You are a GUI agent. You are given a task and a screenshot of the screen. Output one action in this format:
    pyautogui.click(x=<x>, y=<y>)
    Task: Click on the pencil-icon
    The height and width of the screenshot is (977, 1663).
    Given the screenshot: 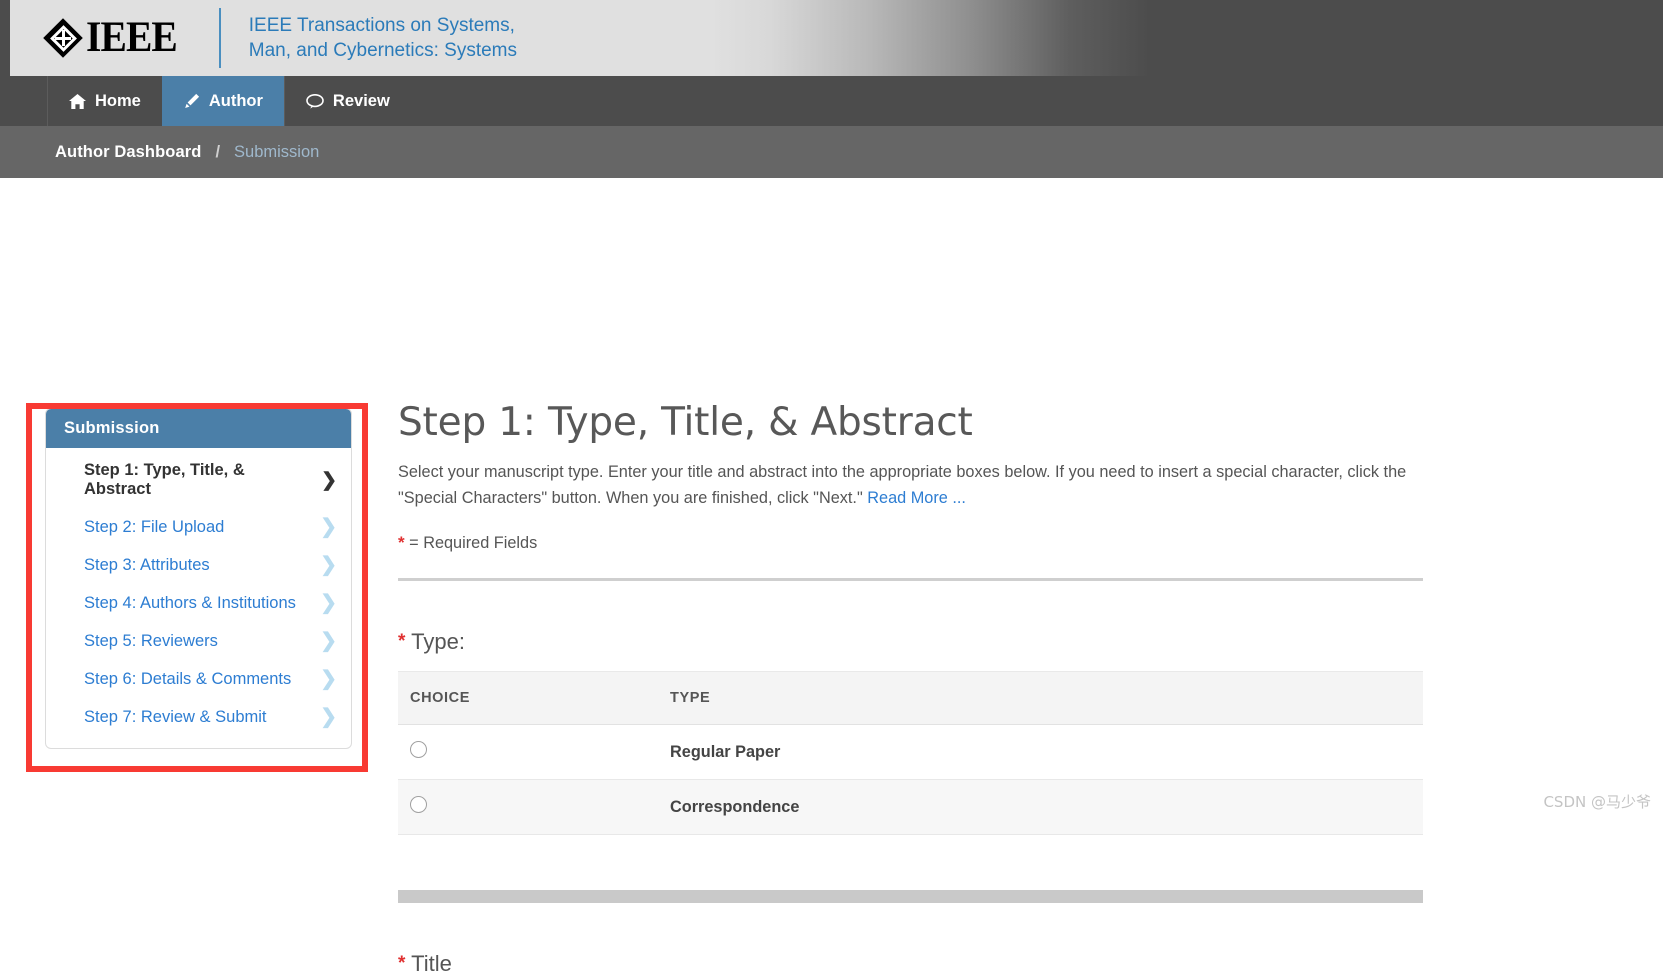 What is the action you would take?
    pyautogui.click(x=191, y=101)
    